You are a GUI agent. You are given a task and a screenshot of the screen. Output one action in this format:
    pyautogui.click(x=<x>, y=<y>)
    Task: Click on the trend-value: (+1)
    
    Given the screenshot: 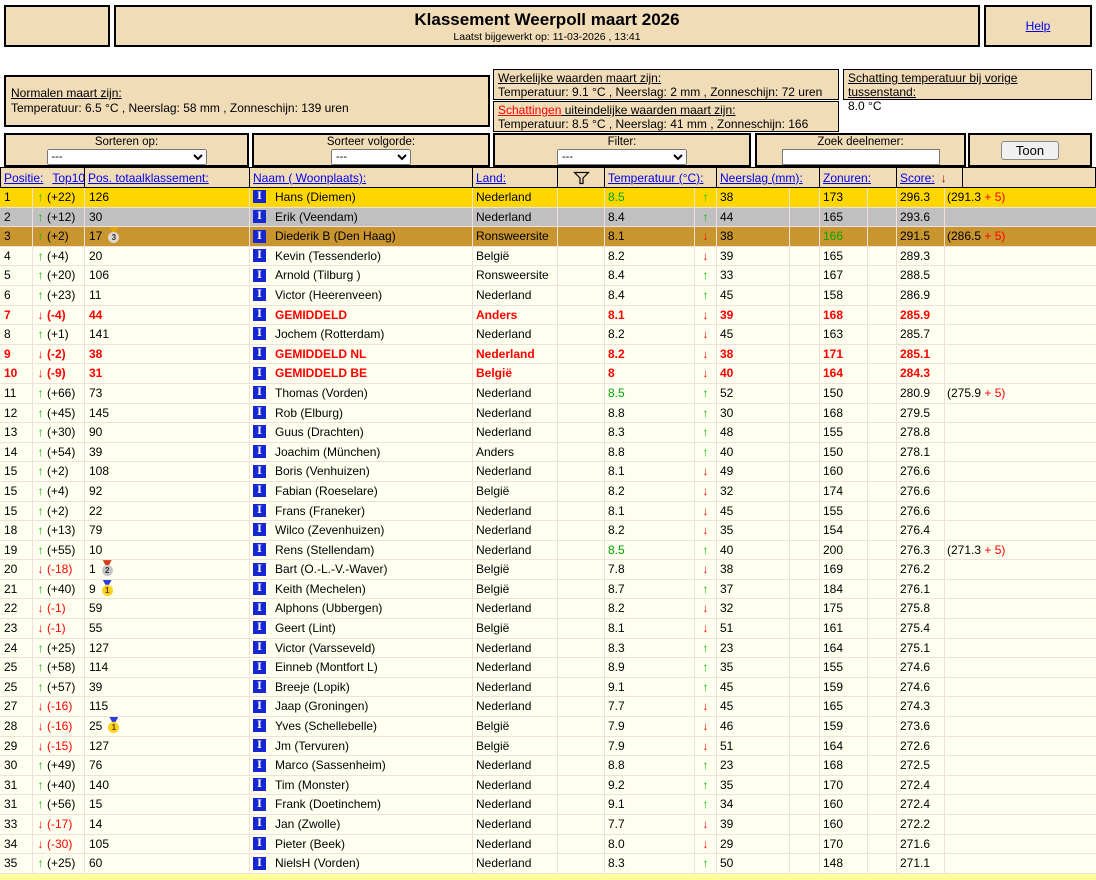 What is the action you would take?
    pyautogui.click(x=58, y=334)
    